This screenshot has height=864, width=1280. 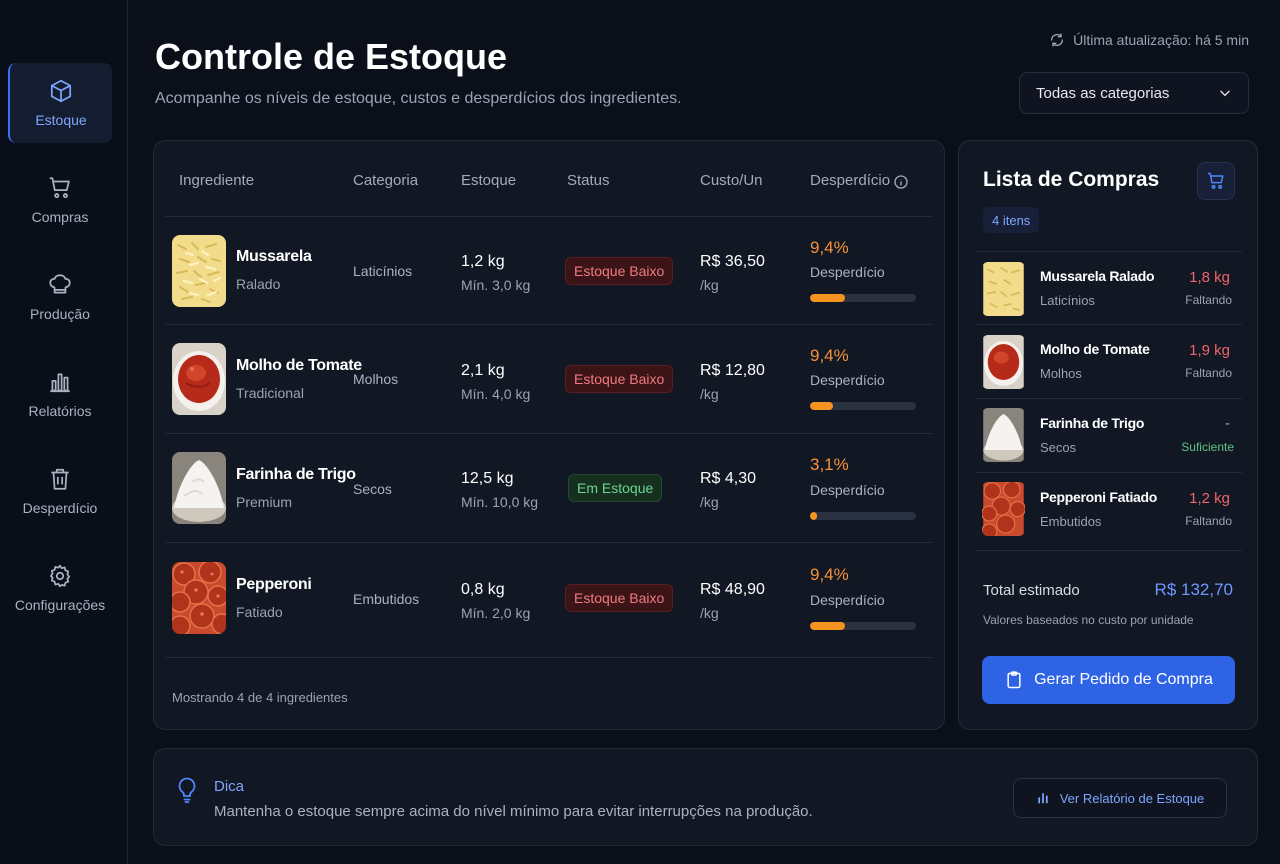 I want to click on list-item-name: Mussarela Ralado, so click(x=1097, y=276).